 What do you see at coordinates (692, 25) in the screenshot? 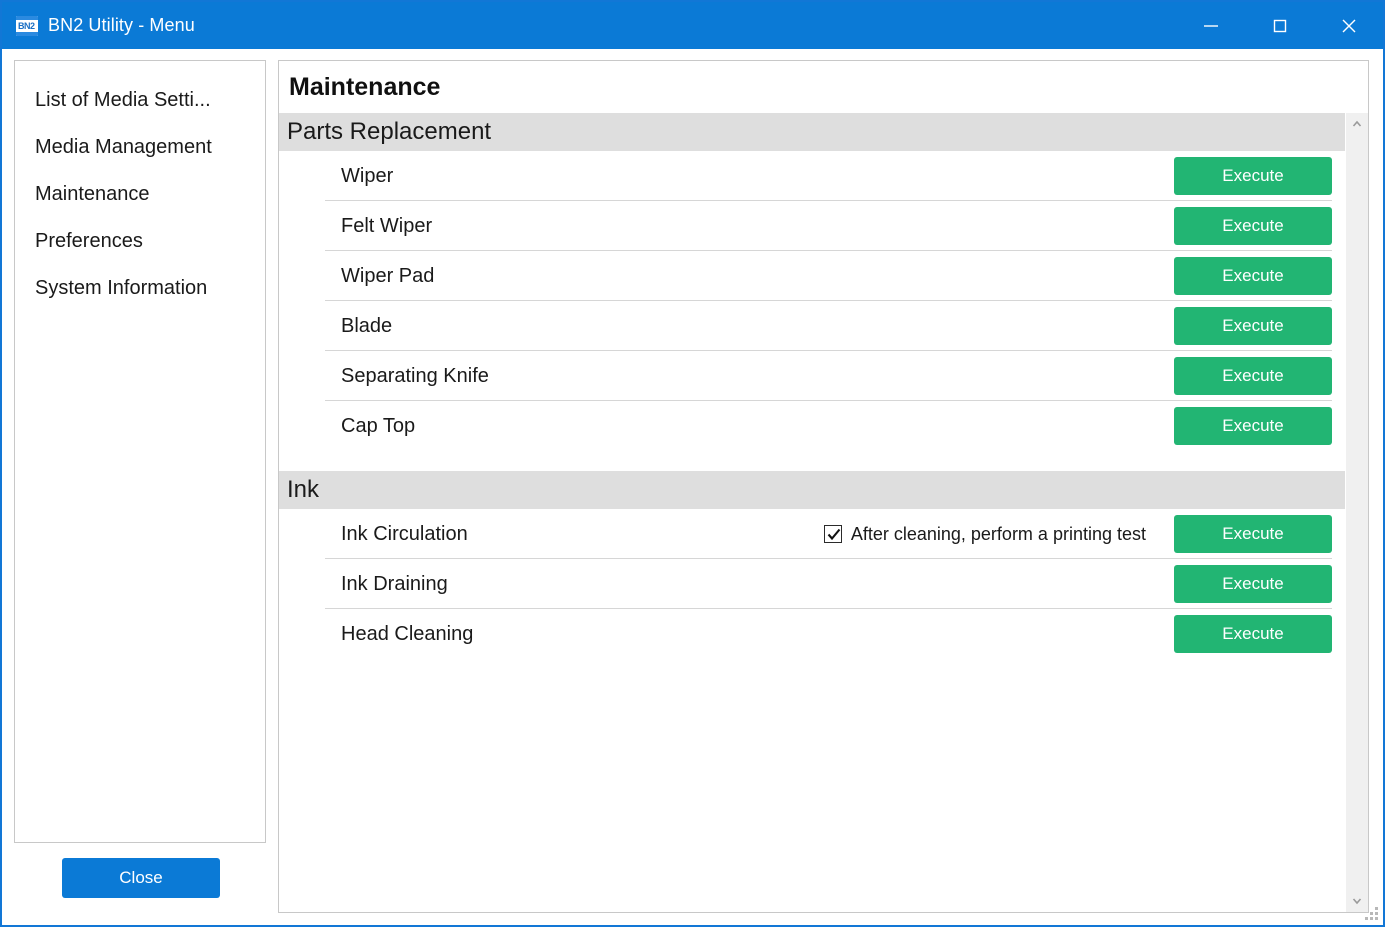
I see `title-bar: BN2 BN2 Utility - Menu` at bounding box center [692, 25].